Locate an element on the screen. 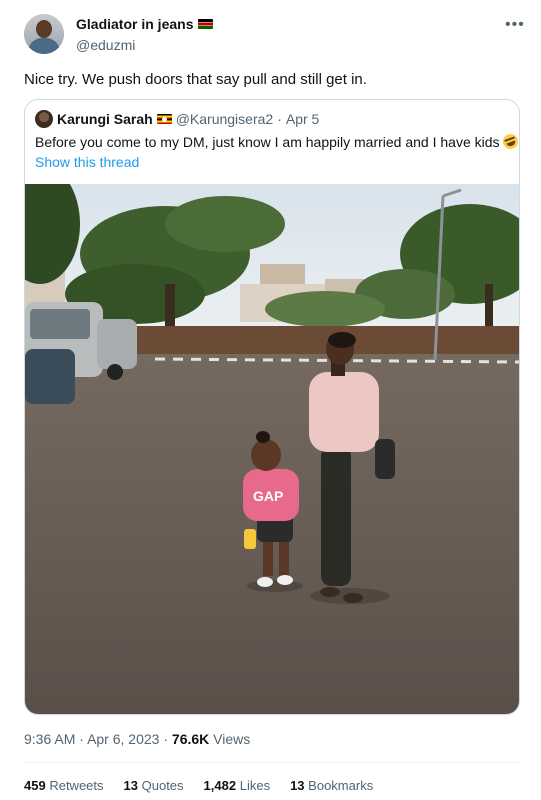 Image resolution: width=541 pixels, height=800 pixels. views-label: Views is located at coordinates (232, 739).